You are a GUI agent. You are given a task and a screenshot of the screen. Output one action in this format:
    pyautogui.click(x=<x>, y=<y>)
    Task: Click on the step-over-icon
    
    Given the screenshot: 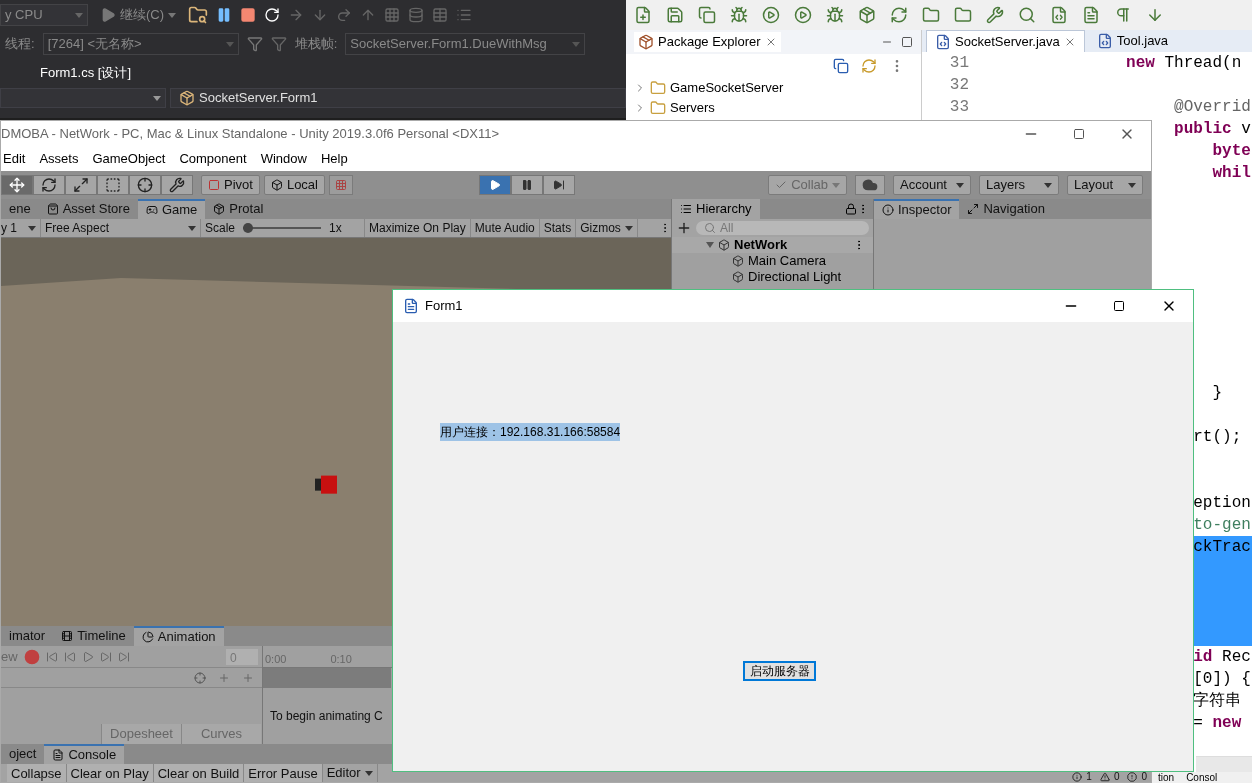 What is the action you would take?
    pyautogui.click(x=344, y=15)
    